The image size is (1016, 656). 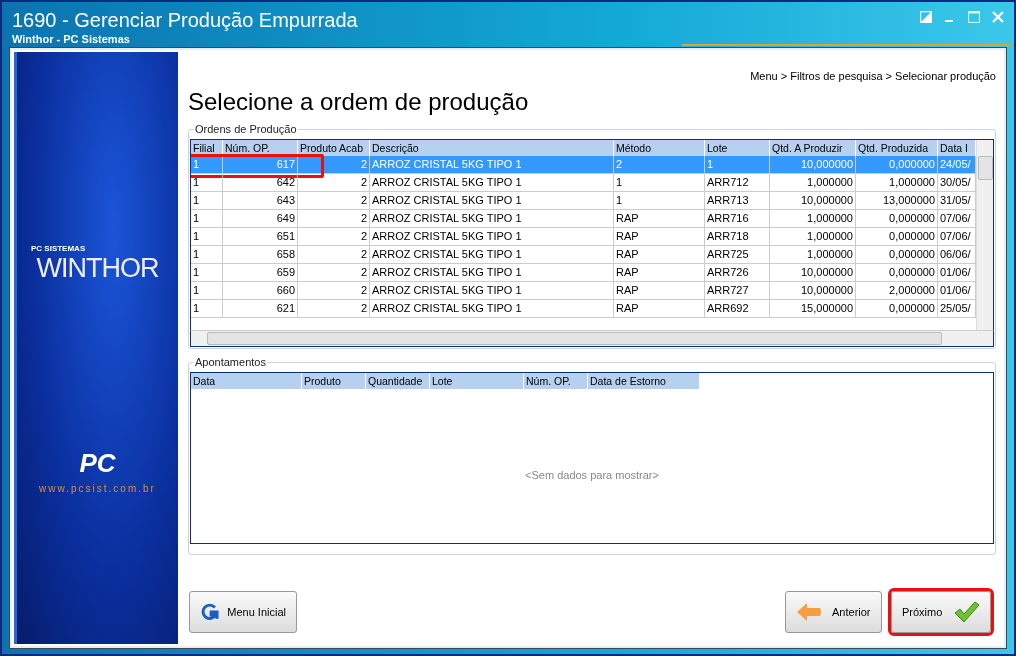 What do you see at coordinates (833, 612) in the screenshot?
I see `back-button: Anterior` at bounding box center [833, 612].